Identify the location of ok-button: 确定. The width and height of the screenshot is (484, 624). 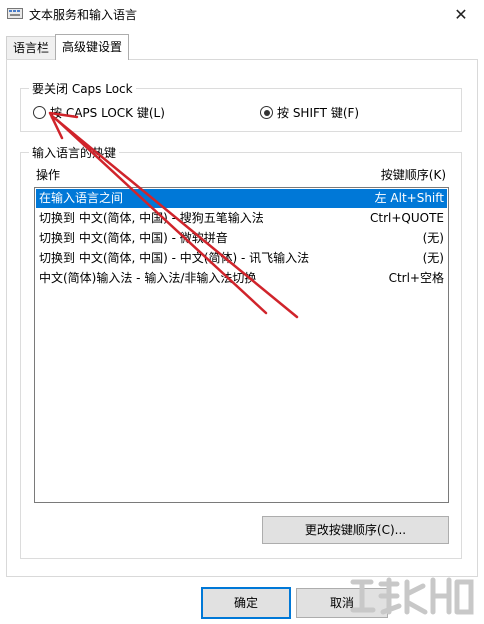
(246, 603).